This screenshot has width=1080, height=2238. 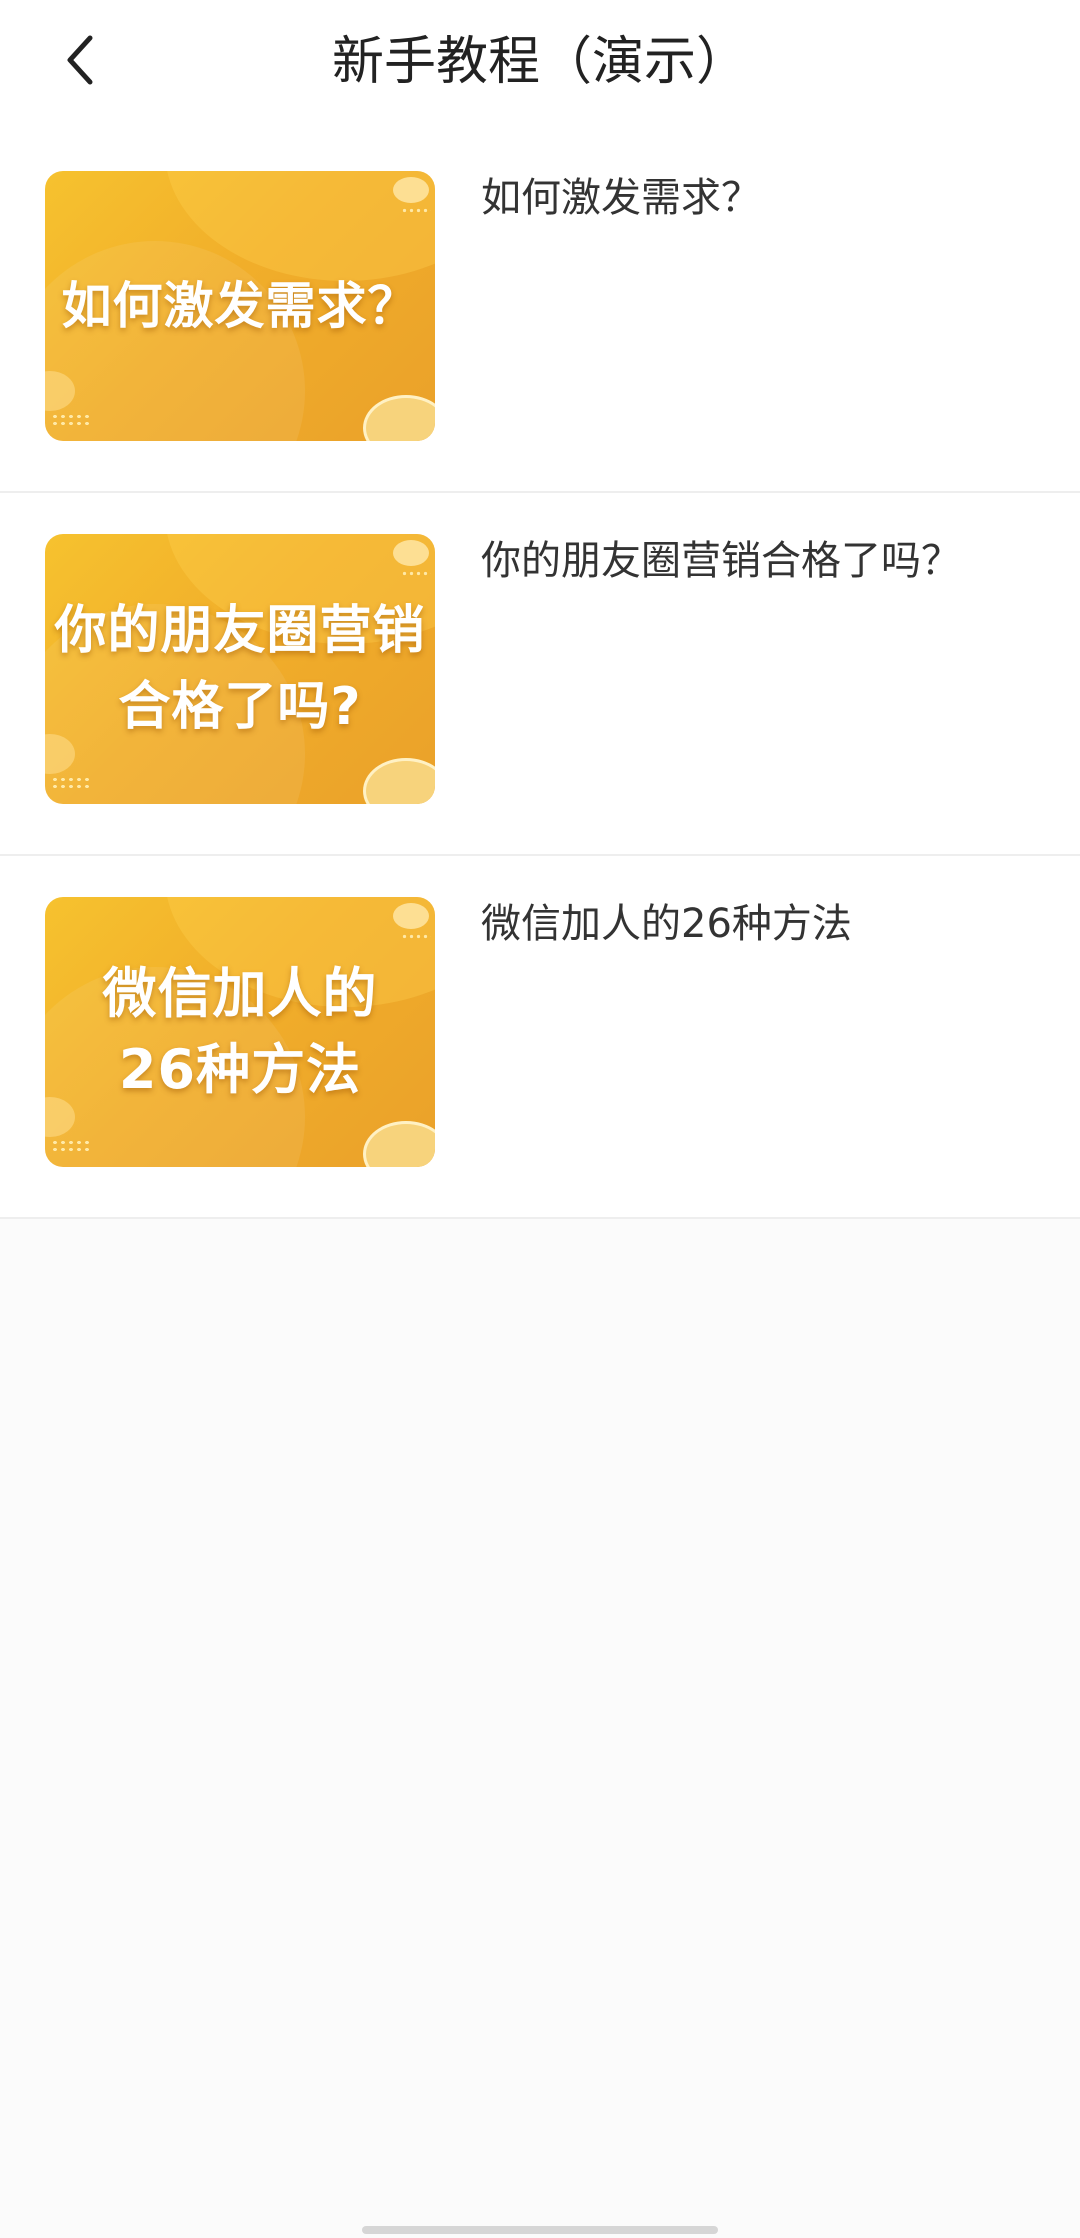 I want to click on top-app-bar: 新手教程（演示）, so click(x=540, y=65).